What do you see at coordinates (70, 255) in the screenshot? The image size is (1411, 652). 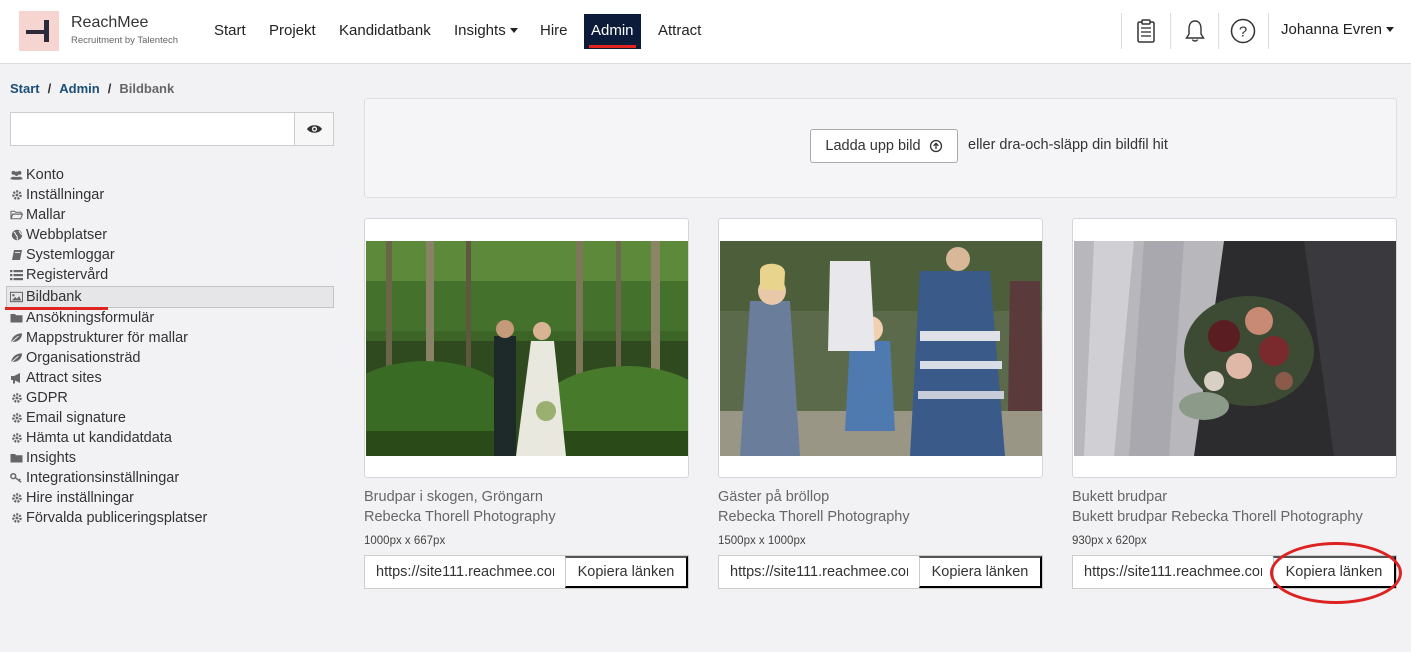 I see `sidebar-item-label: Systemloggar` at bounding box center [70, 255].